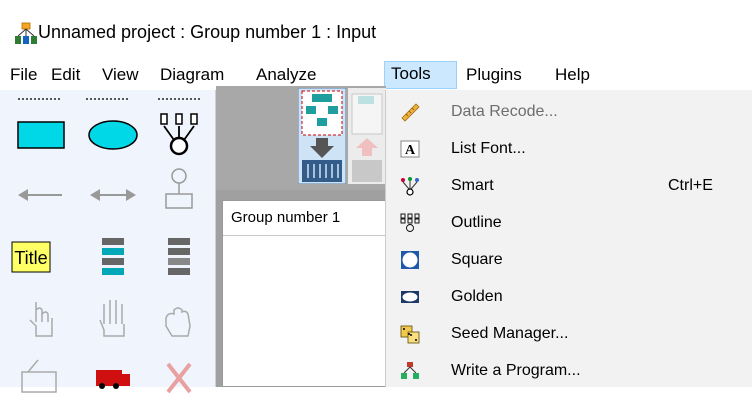  Describe the element at coordinates (494, 75) in the screenshot. I see `menu-plugins: Plugins` at that location.